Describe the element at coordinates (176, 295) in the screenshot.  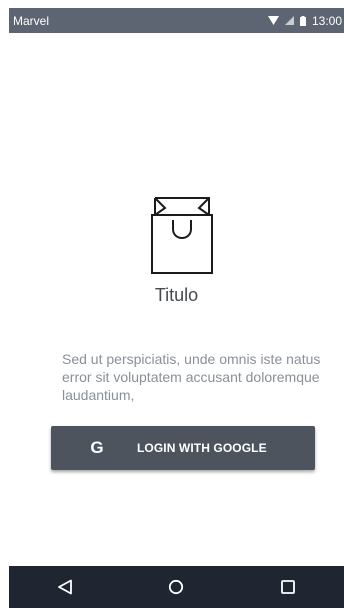
I see `page-title: Titulo` at that location.